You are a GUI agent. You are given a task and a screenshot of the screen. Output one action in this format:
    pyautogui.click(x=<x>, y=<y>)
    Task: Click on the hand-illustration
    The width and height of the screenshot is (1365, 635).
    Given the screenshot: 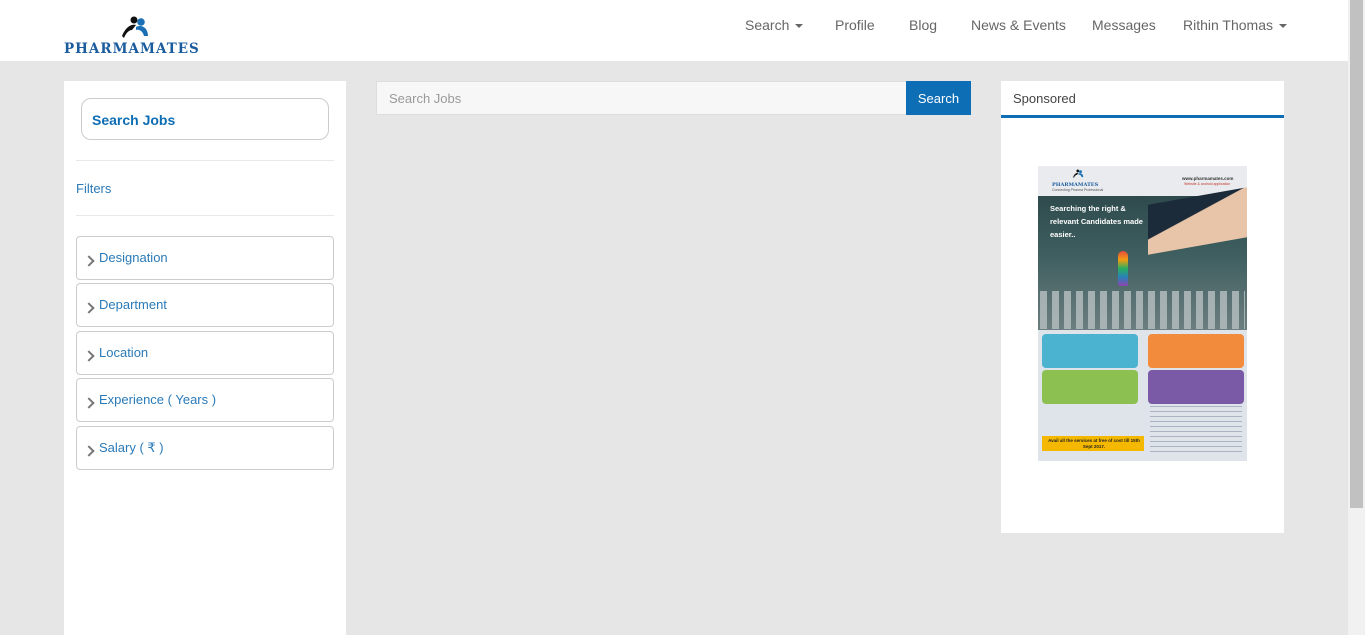 What is the action you would take?
    pyautogui.click(x=1197, y=221)
    